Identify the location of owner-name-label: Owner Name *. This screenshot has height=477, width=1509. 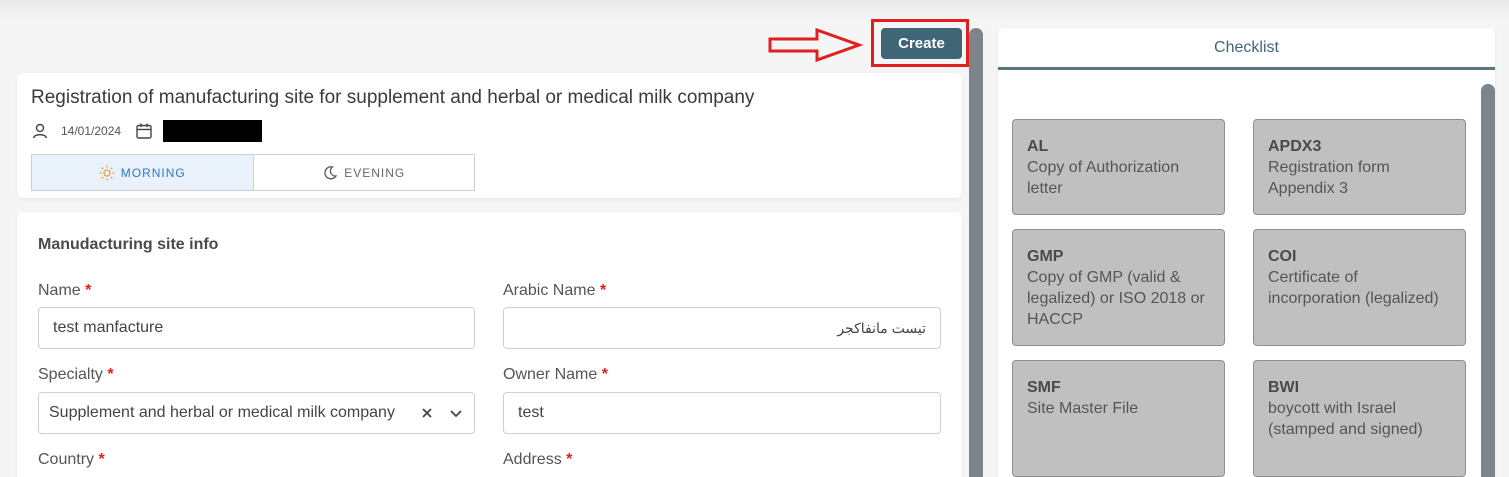
(555, 375).